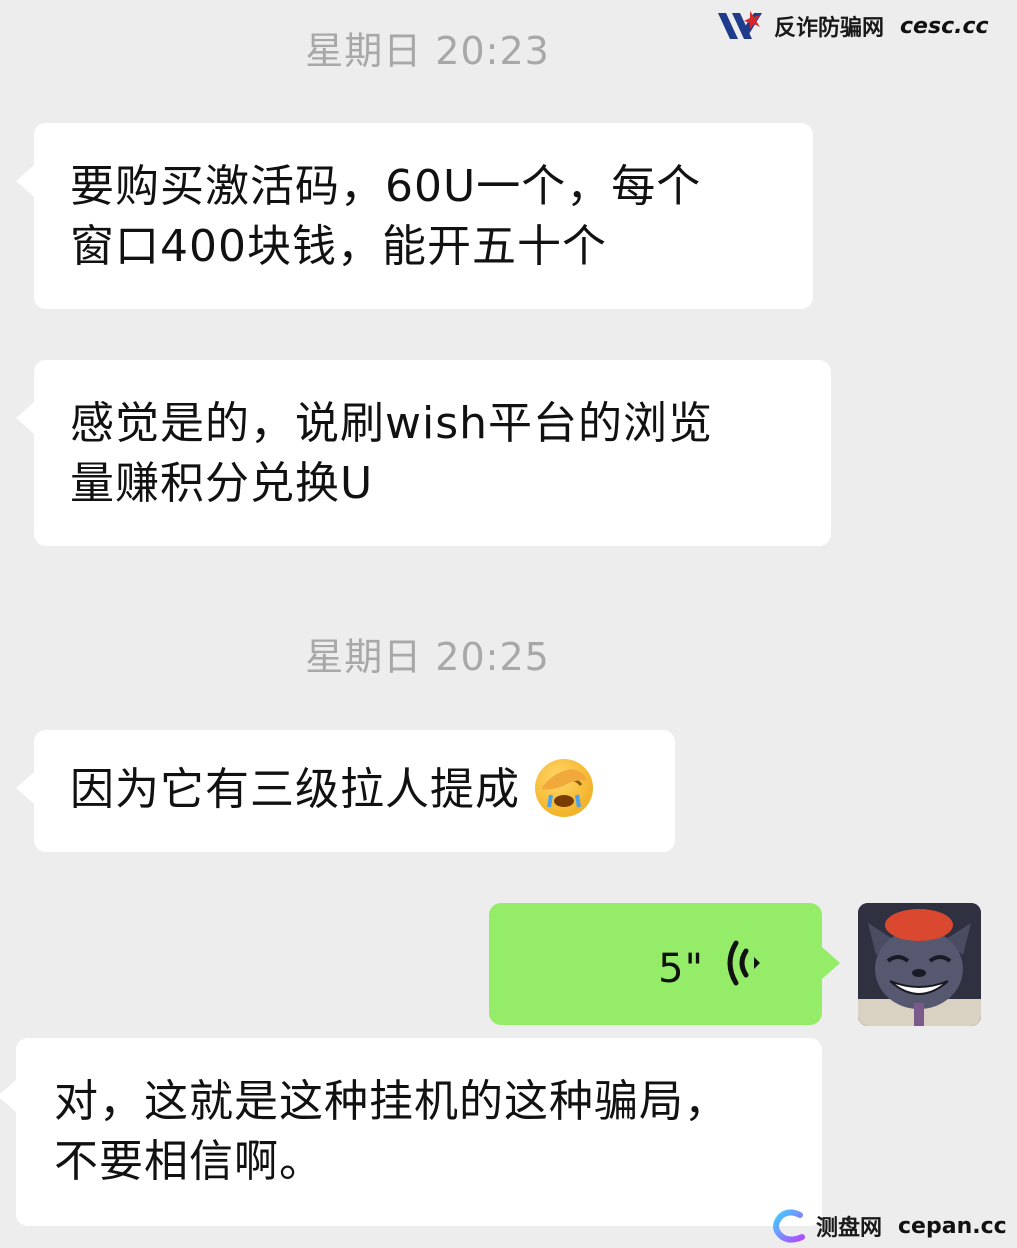 The width and height of the screenshot is (1017, 1248). I want to click on cartoon-wolf-avatar-icon, so click(919, 964).